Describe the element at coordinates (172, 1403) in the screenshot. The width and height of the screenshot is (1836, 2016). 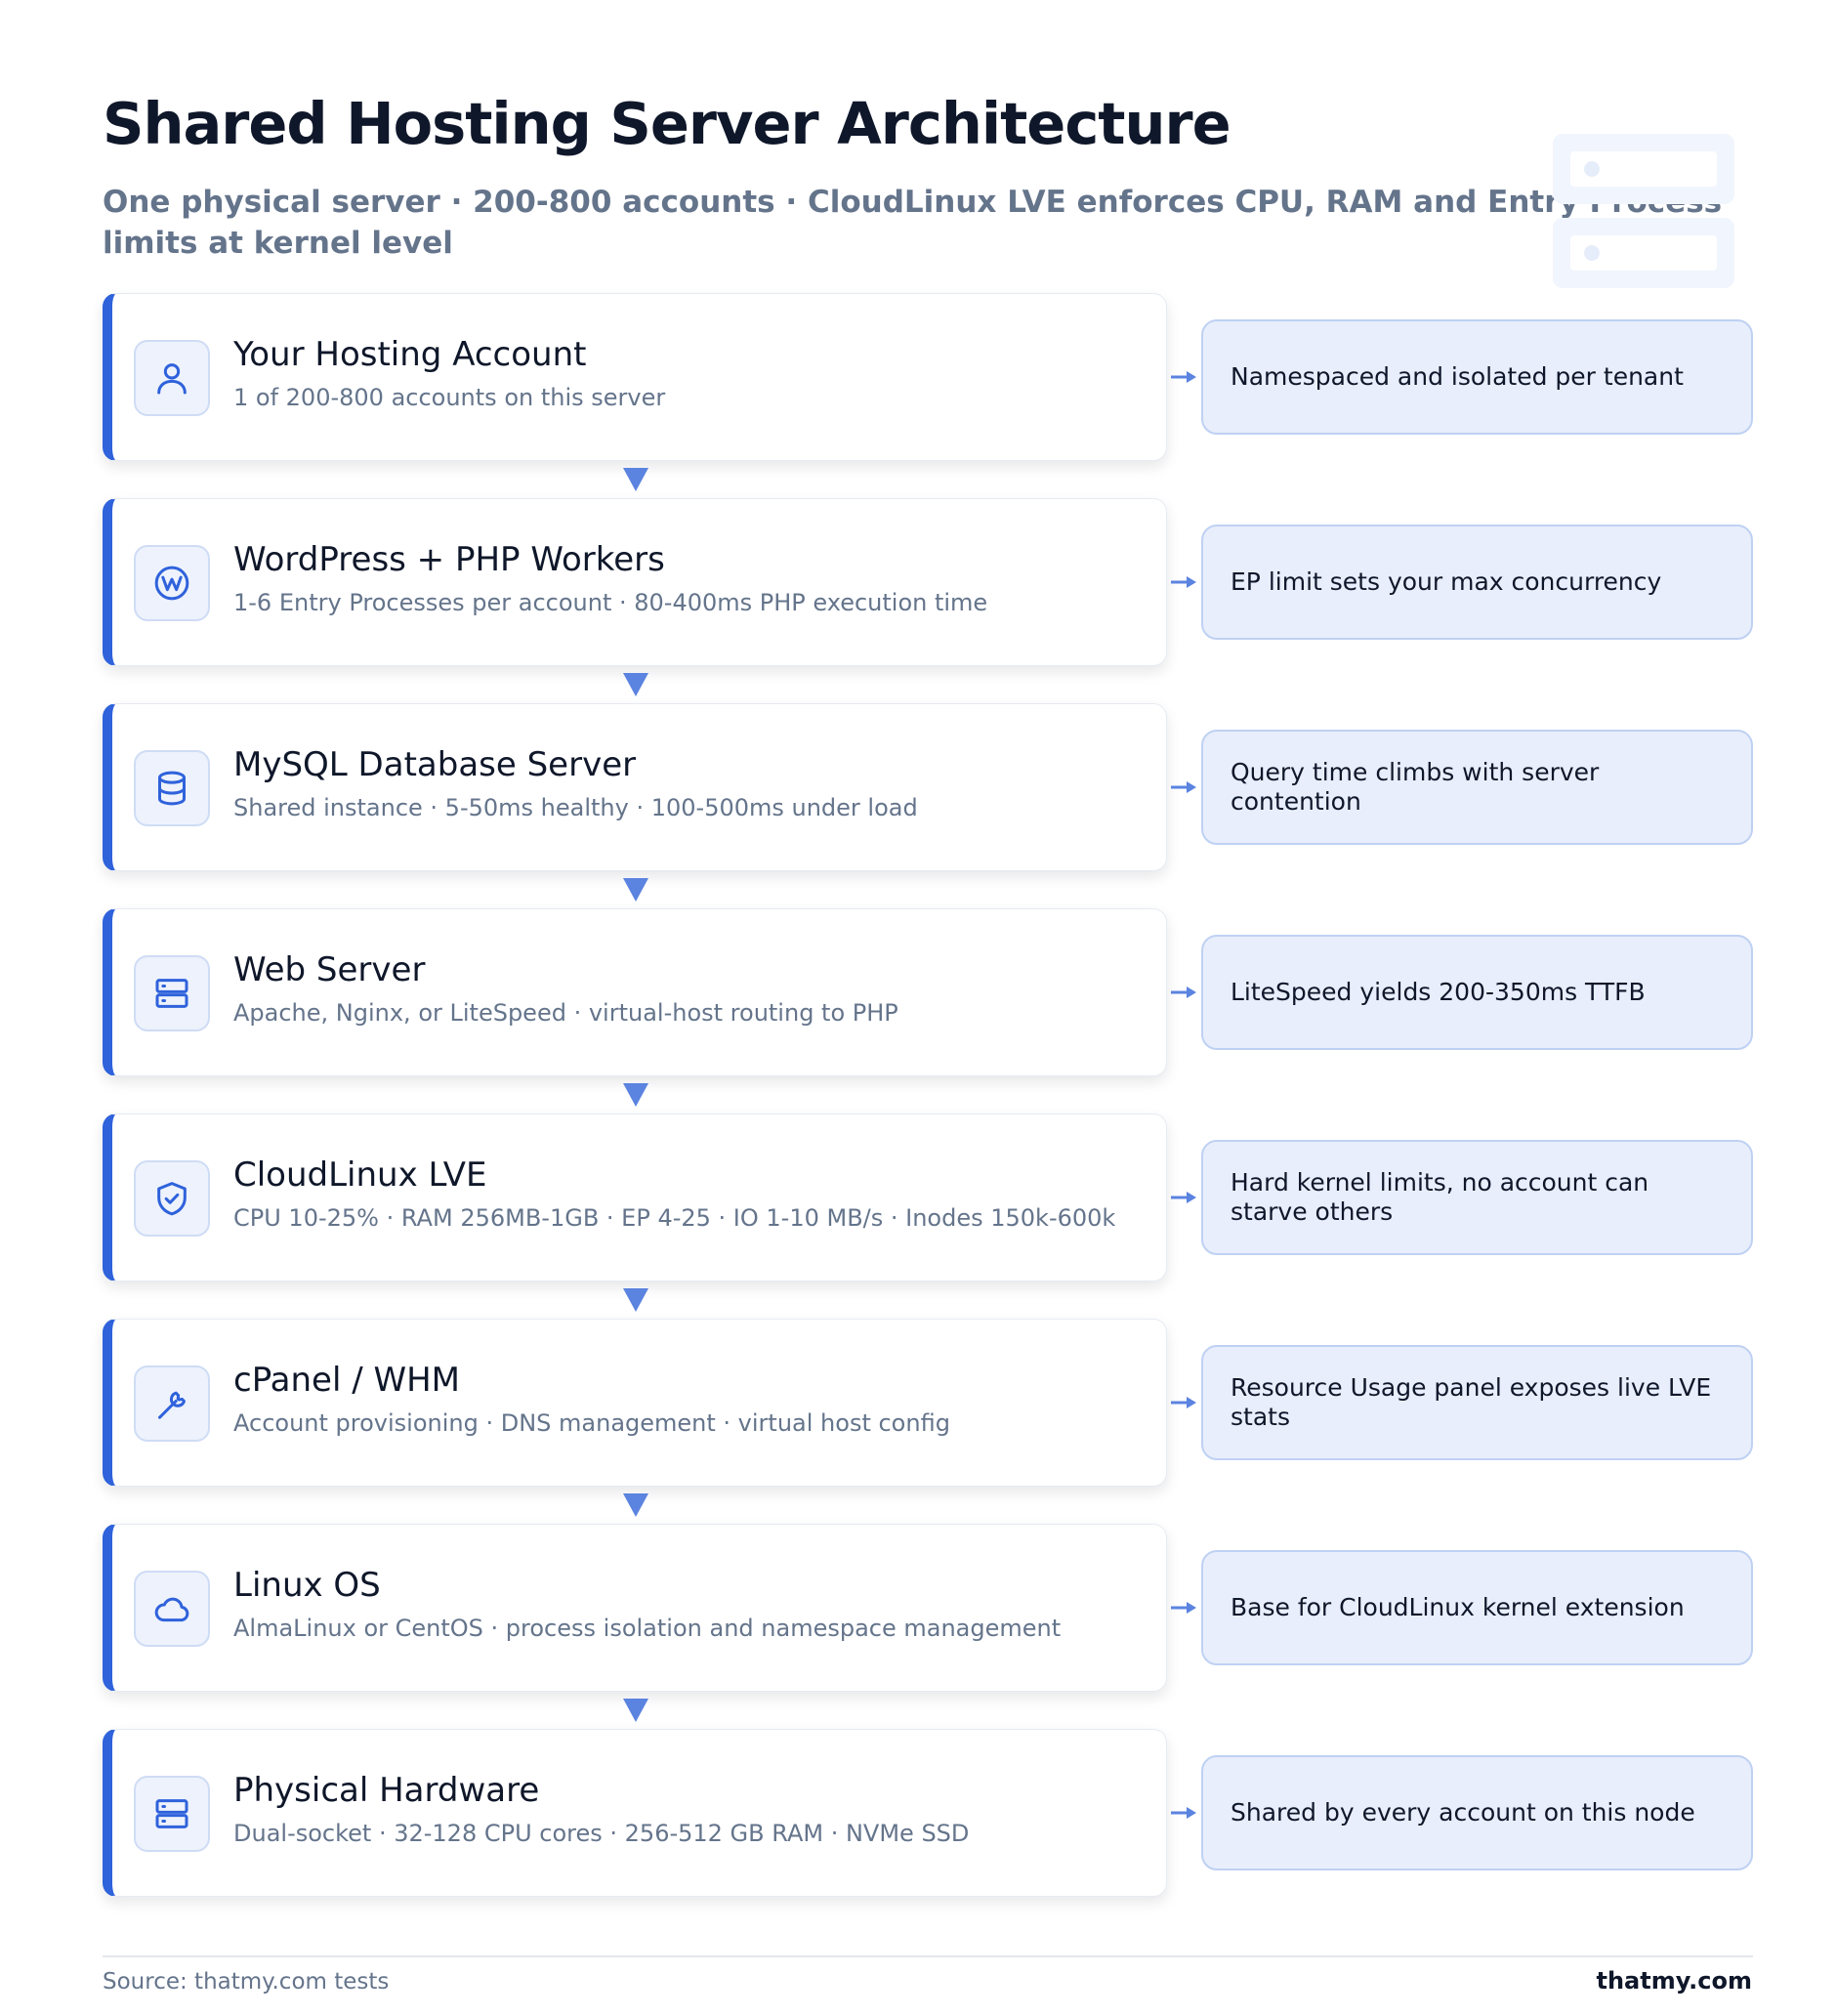
I see `wrench-icon` at that location.